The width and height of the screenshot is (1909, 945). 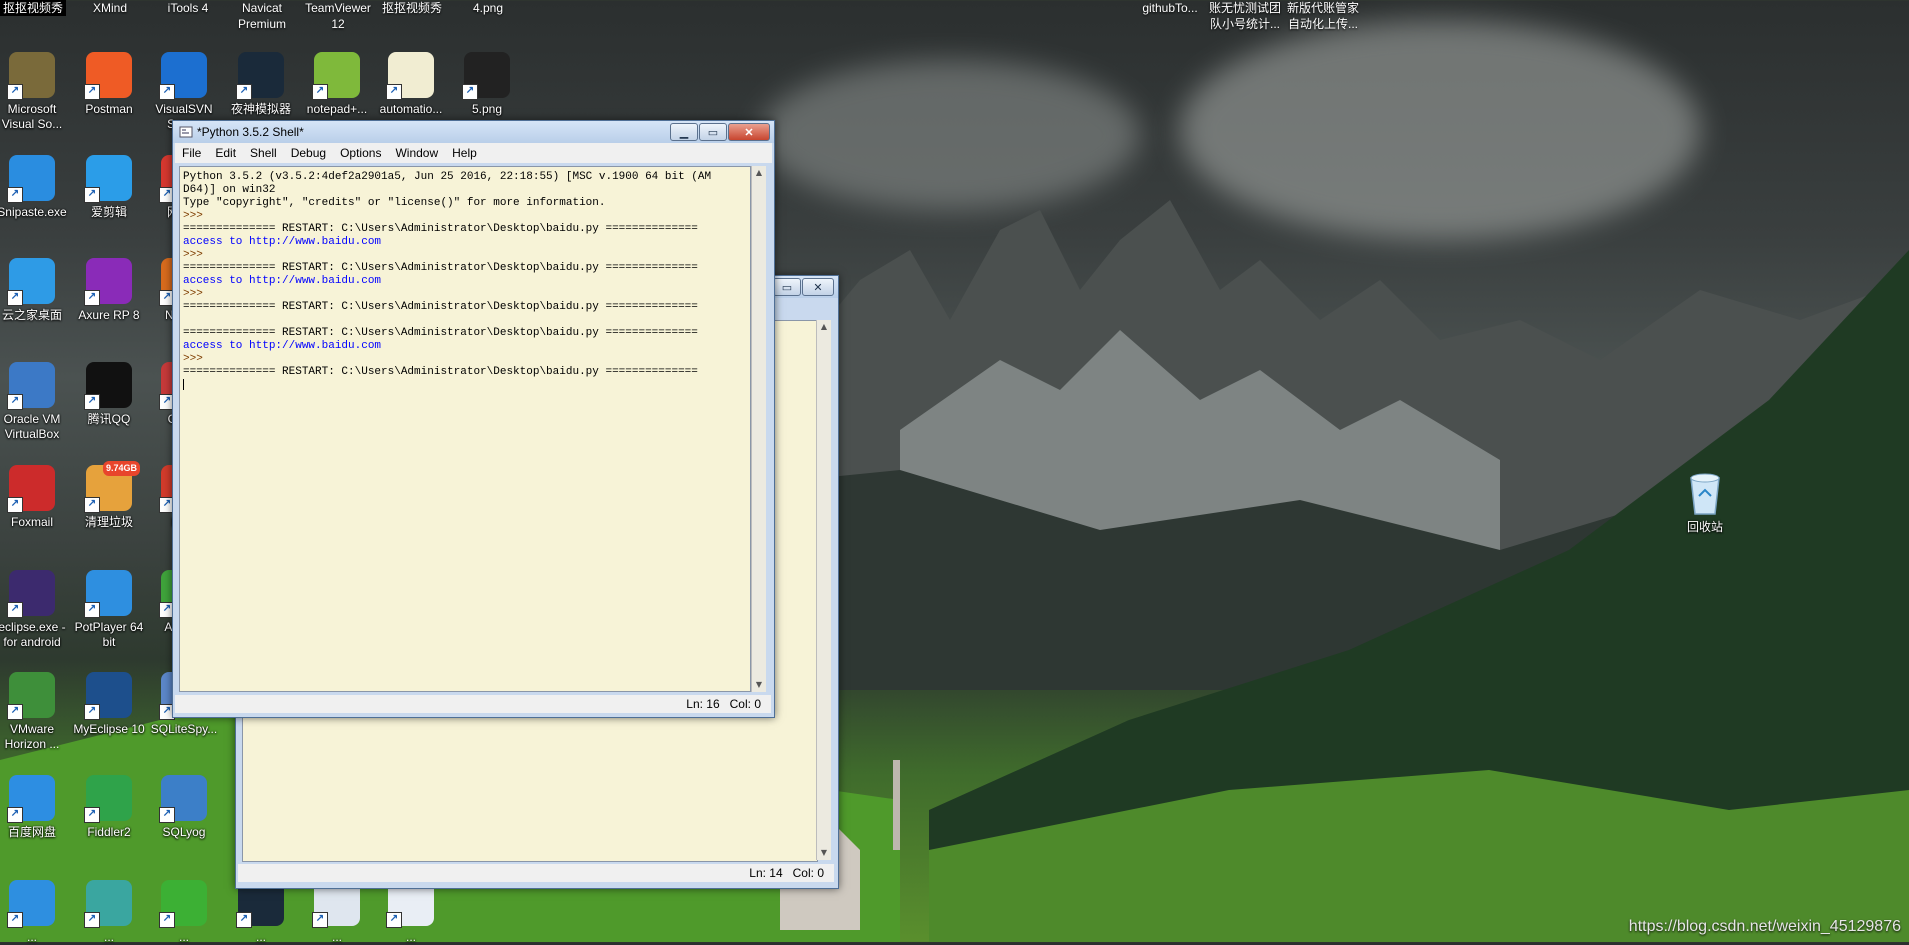 I want to click on desktop-icon: ↗ 9.74GB 清理垃圾, so click(x=109, y=495).